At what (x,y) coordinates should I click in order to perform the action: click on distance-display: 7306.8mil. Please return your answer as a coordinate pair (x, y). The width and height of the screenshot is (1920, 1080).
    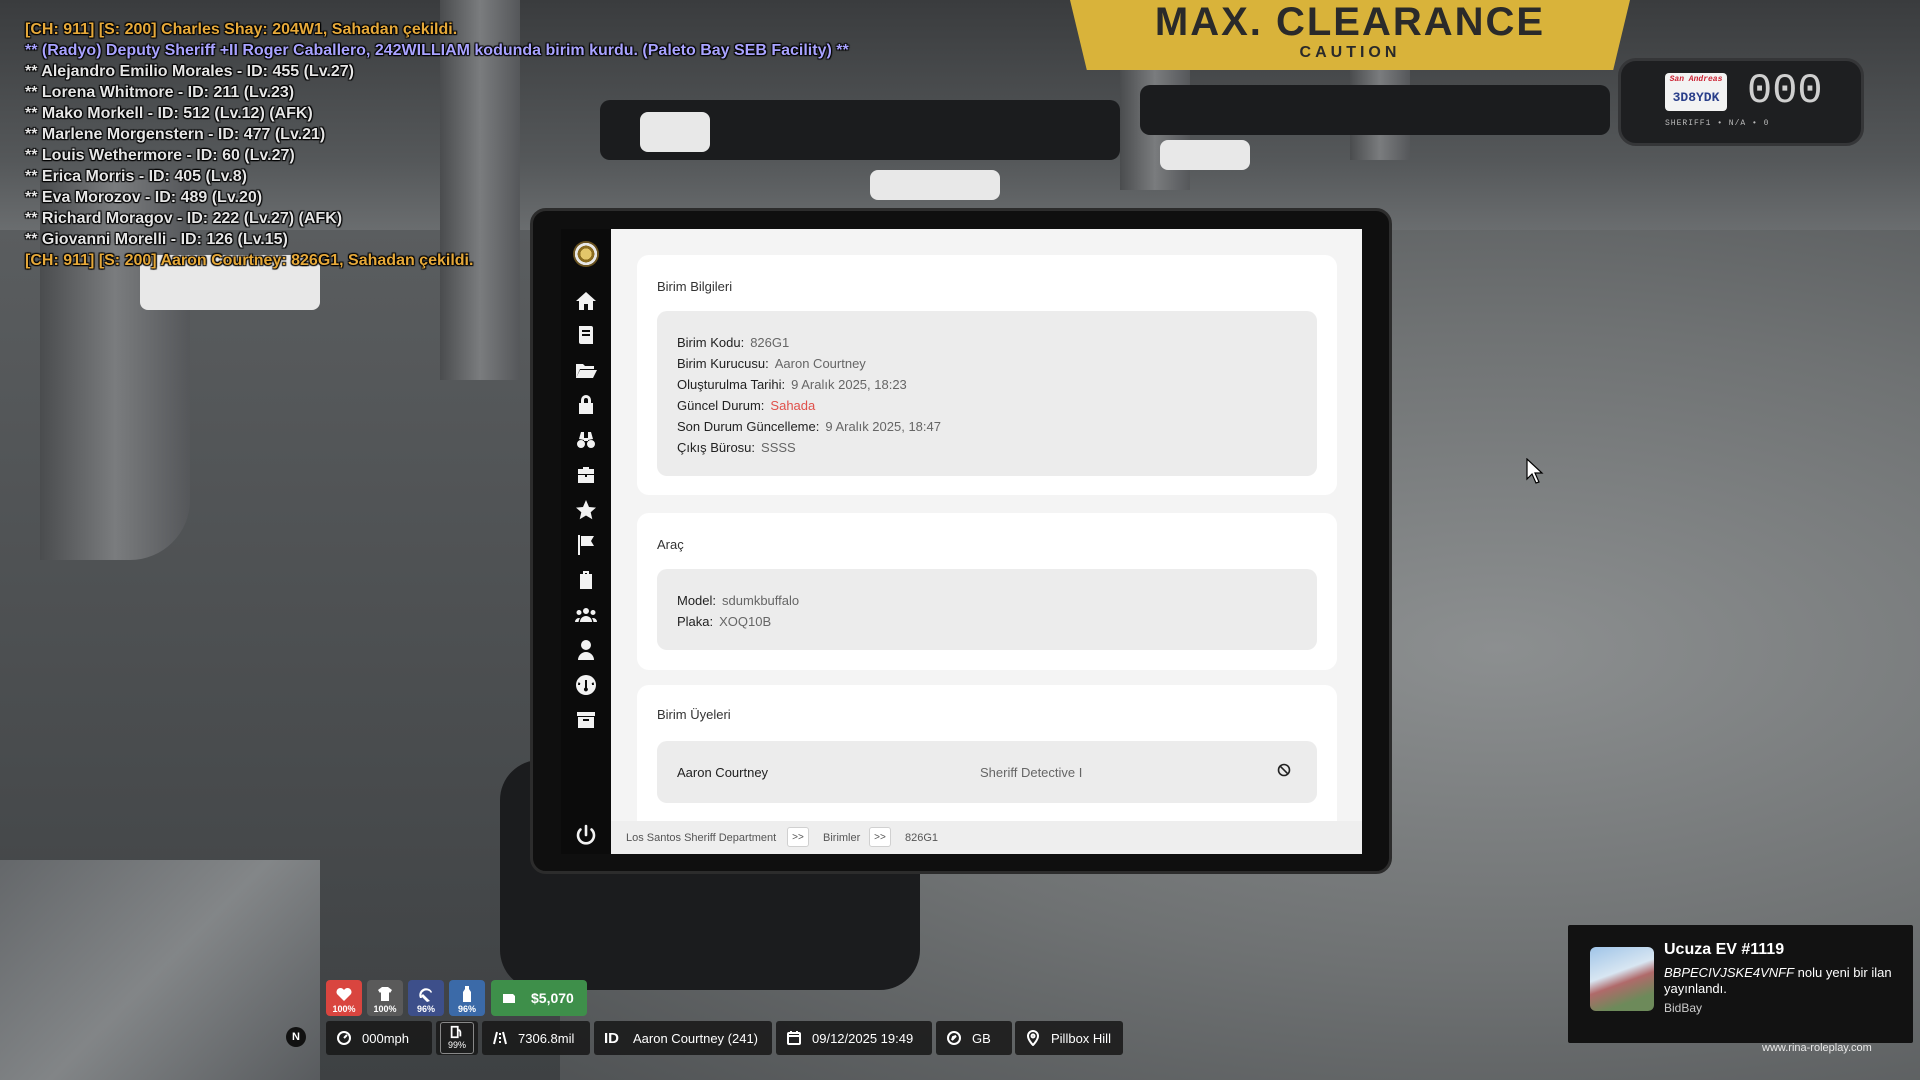
    Looking at the image, I should click on (536, 1038).